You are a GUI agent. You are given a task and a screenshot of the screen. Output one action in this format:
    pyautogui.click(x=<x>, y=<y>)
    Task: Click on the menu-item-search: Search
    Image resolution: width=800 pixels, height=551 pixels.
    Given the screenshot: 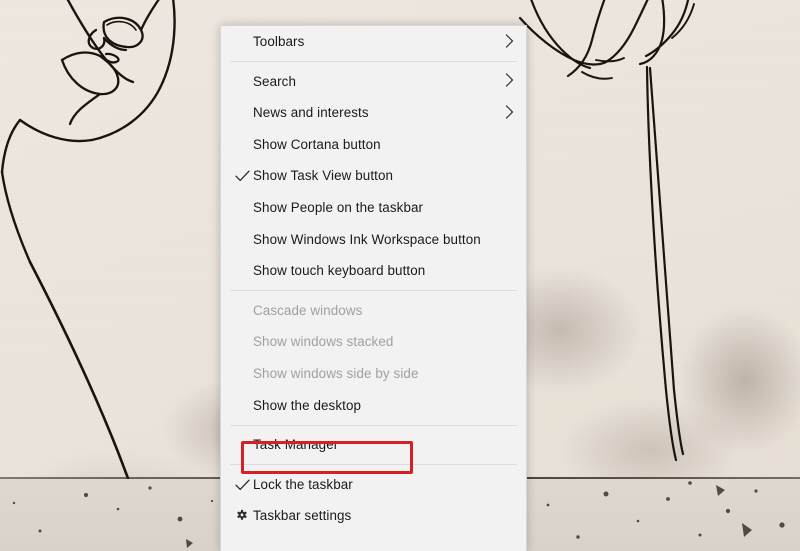 What is the action you would take?
    pyautogui.click(x=373, y=82)
    